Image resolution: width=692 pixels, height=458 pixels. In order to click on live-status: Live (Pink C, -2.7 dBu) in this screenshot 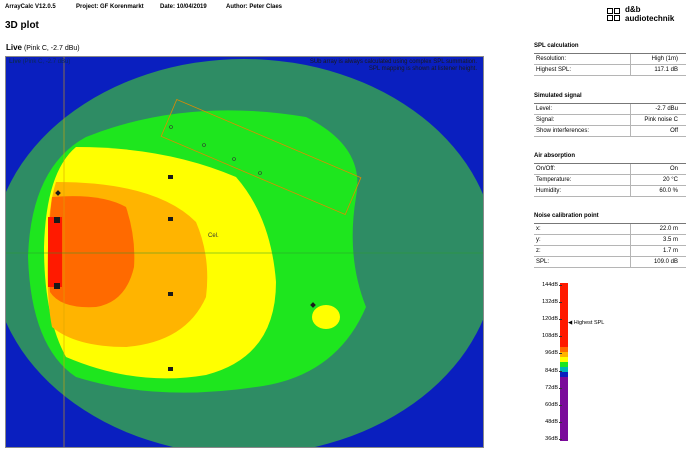, I will do `click(43, 47)`.